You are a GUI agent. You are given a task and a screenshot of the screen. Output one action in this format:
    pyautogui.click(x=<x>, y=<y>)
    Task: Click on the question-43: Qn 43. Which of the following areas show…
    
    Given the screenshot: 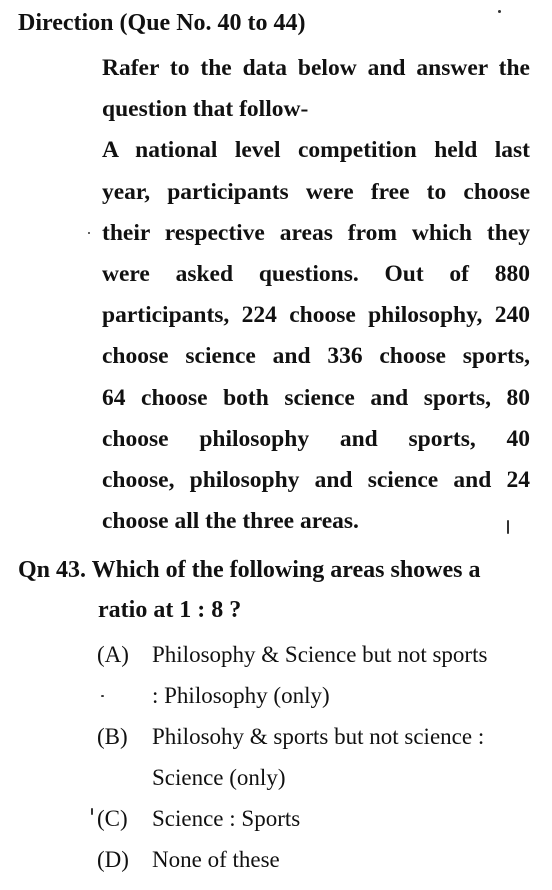 What is the action you would take?
    pyautogui.click(x=278, y=590)
    